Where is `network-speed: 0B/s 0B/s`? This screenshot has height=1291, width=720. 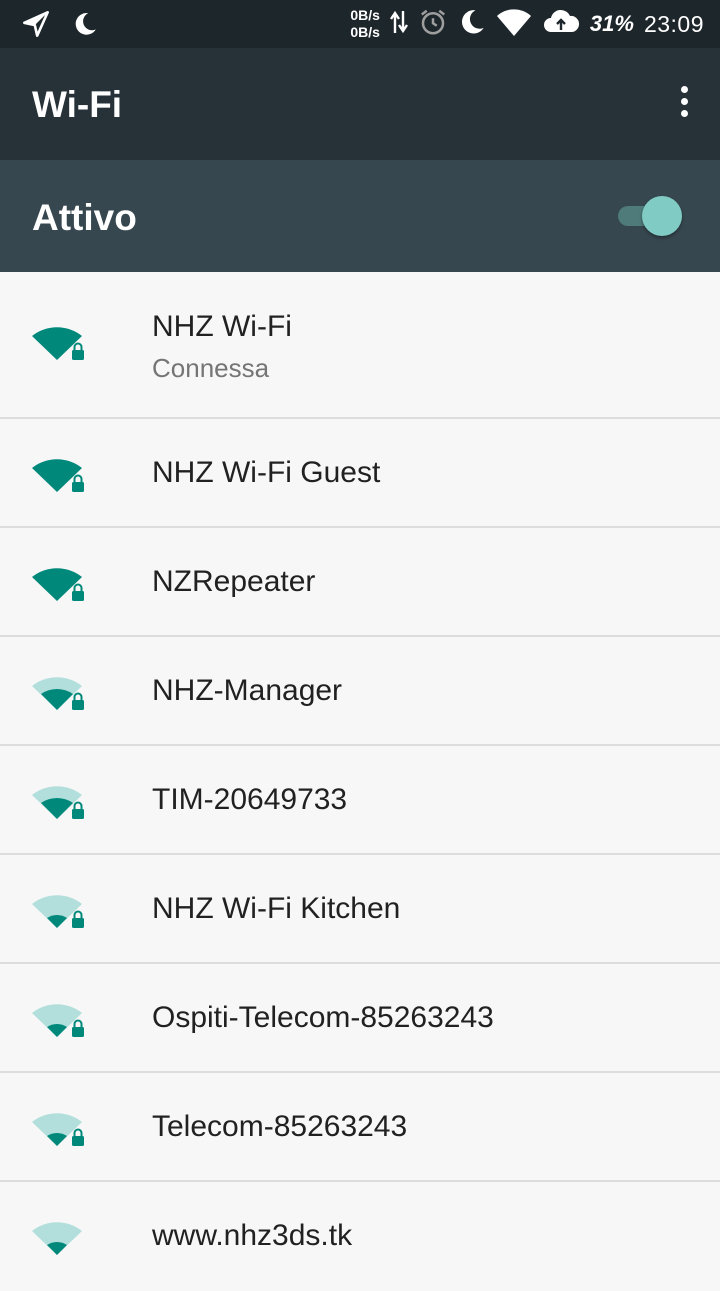 network-speed: 0B/s 0B/s is located at coordinates (365, 24).